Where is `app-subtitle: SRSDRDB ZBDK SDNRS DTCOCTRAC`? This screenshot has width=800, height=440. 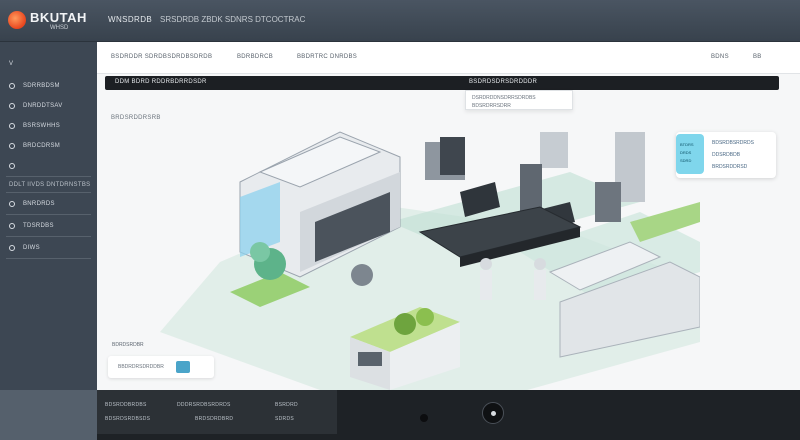 app-subtitle: SRSDRDB ZBDK SDNRS DTCOCTRAC is located at coordinates (233, 19).